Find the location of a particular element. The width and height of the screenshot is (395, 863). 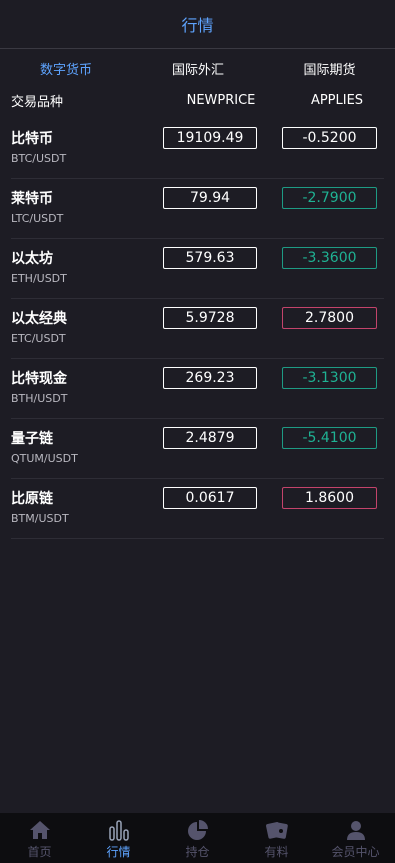

nav-member-center: 会员中心 is located at coordinates (355, 838).